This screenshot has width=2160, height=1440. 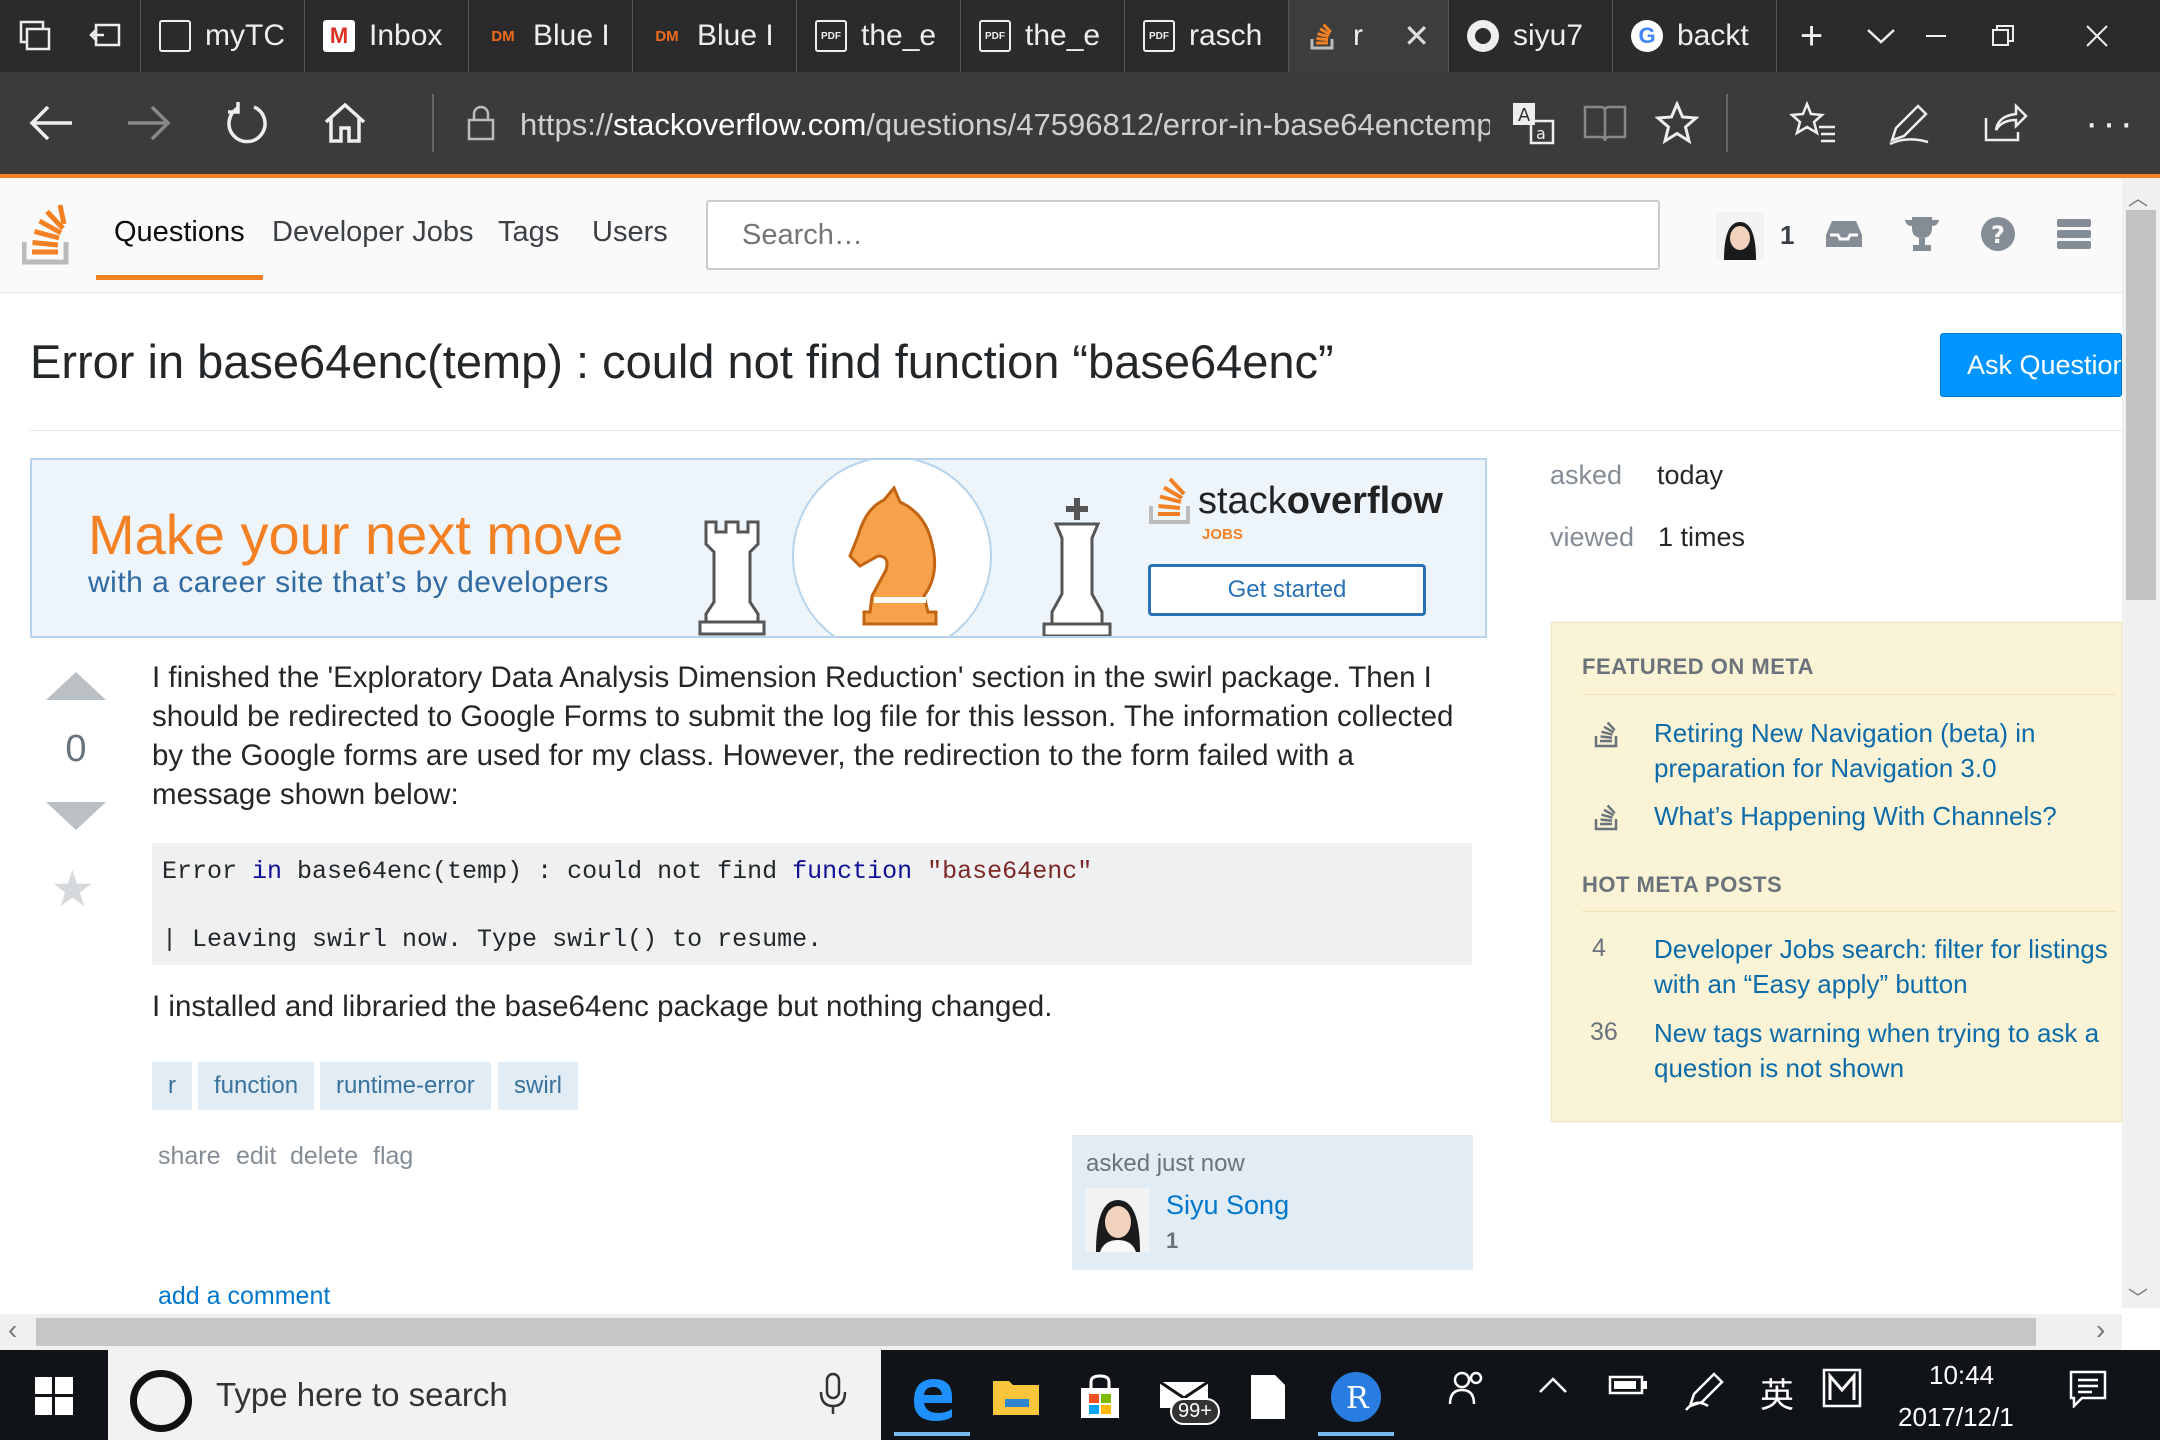 I want to click on tab-google: G backt, so click(x=1694, y=36).